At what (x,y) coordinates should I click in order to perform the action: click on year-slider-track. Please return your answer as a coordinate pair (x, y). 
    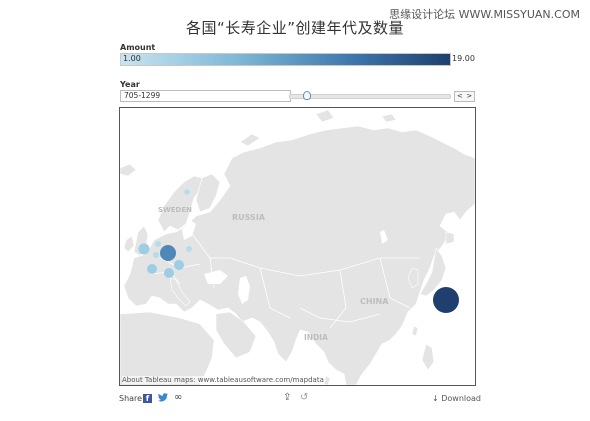
    Looking at the image, I should click on (370, 96).